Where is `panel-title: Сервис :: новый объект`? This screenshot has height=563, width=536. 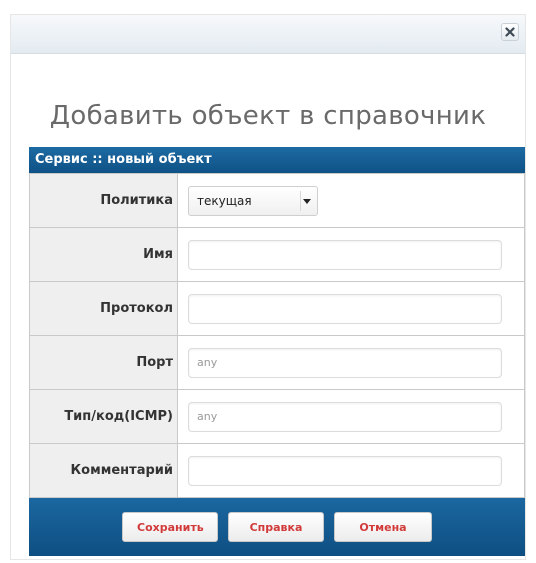
panel-title: Сервис :: новый объект is located at coordinates (277, 160).